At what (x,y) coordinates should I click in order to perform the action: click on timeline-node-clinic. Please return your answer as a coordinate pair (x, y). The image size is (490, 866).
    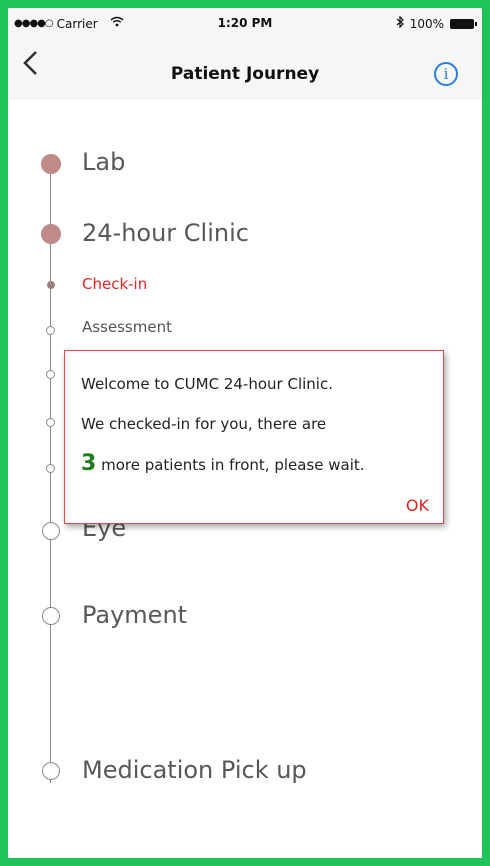
    Looking at the image, I should click on (51, 234).